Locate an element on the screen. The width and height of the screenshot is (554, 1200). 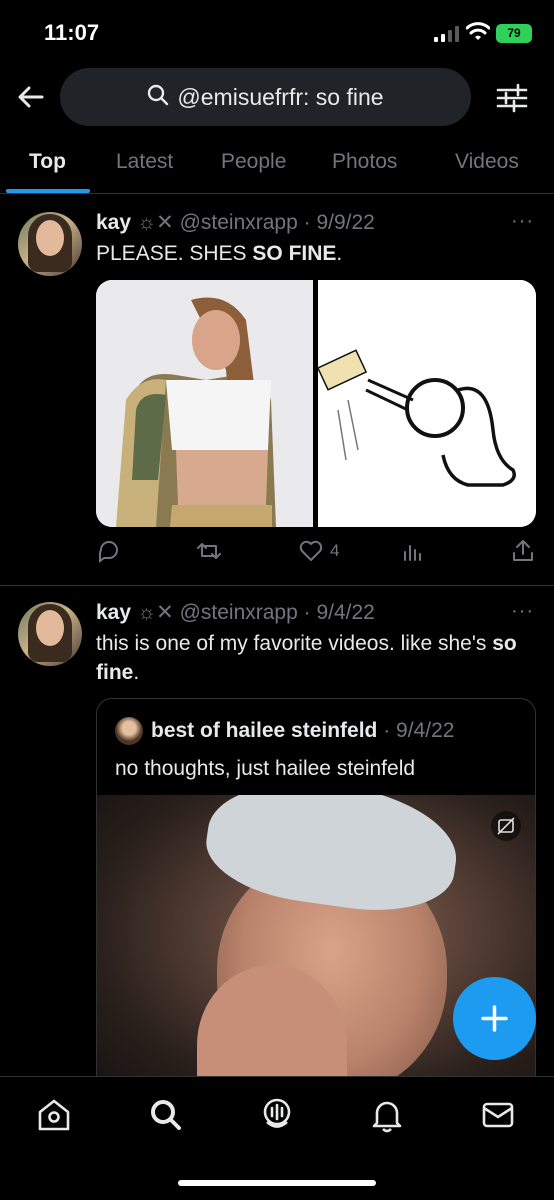
quoted-display-name: best of hailee steinfeld is located at coordinates (264, 730).